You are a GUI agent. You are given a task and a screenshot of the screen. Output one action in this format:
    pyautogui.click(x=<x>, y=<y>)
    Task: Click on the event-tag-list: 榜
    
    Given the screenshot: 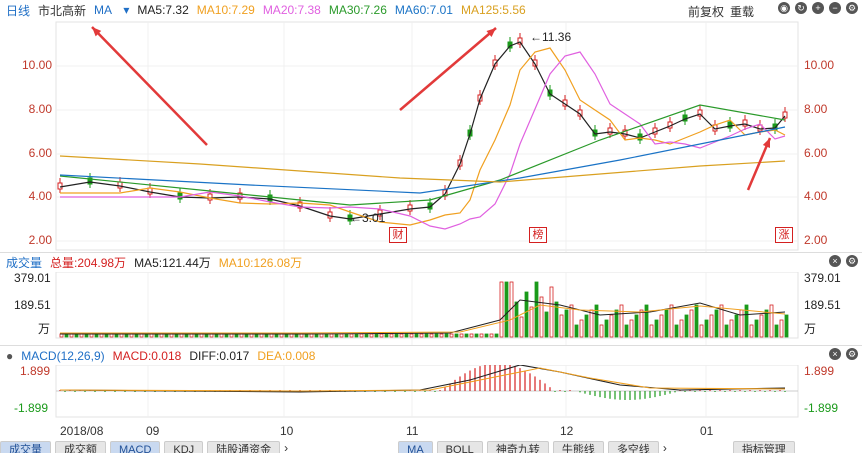 What is the action you would take?
    pyautogui.click(x=538, y=235)
    